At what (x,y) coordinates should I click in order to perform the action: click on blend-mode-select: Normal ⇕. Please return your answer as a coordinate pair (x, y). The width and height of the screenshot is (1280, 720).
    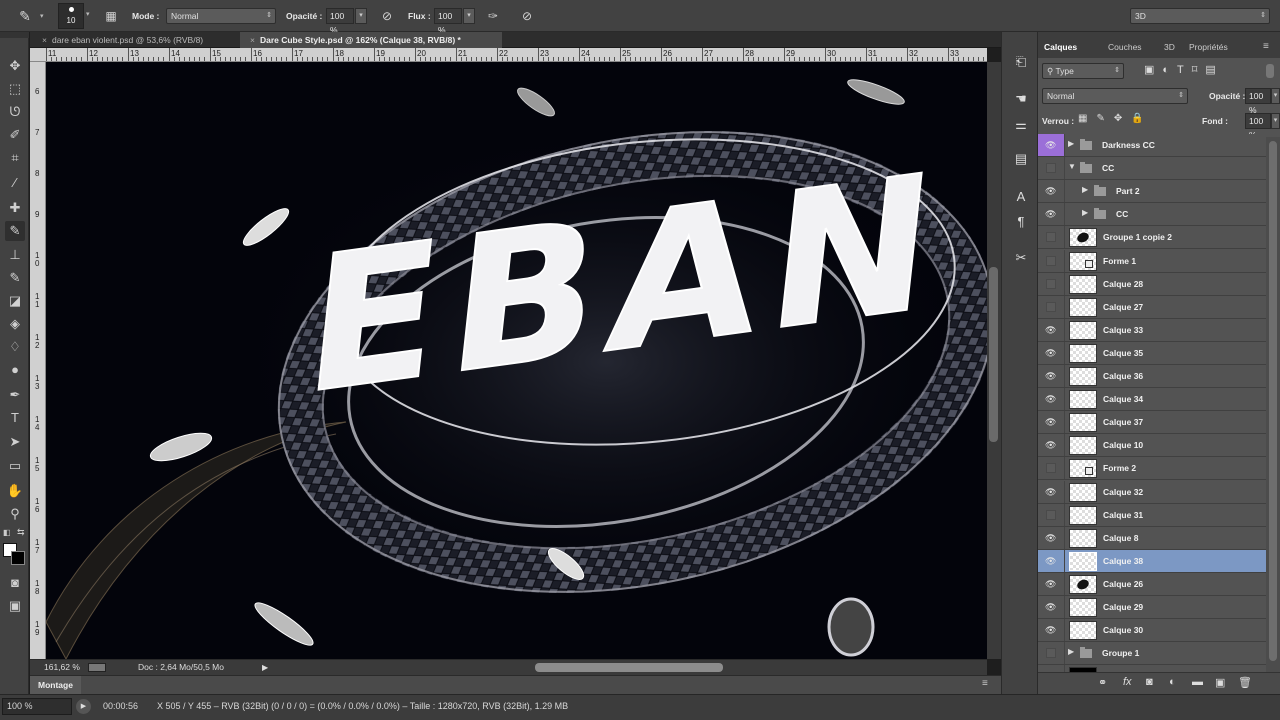
    Looking at the image, I should click on (1115, 96).